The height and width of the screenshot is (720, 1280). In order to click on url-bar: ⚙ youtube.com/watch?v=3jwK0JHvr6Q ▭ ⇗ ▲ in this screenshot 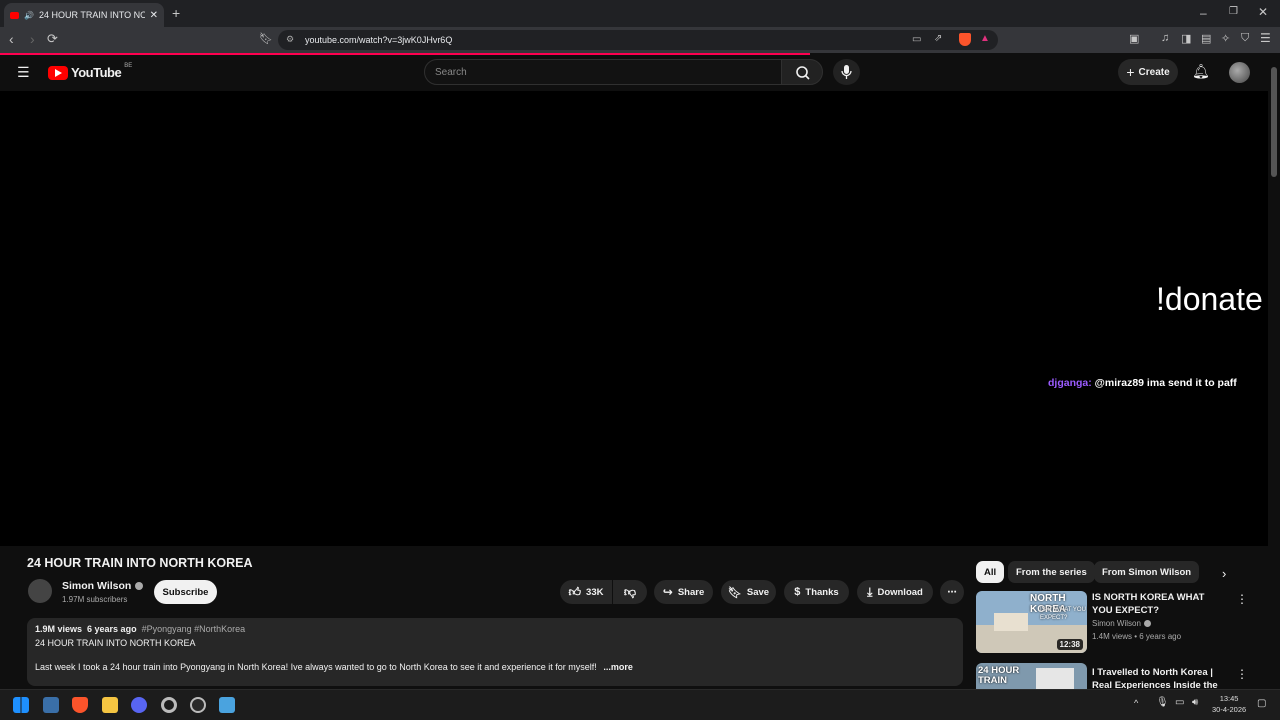, I will do `click(638, 40)`.